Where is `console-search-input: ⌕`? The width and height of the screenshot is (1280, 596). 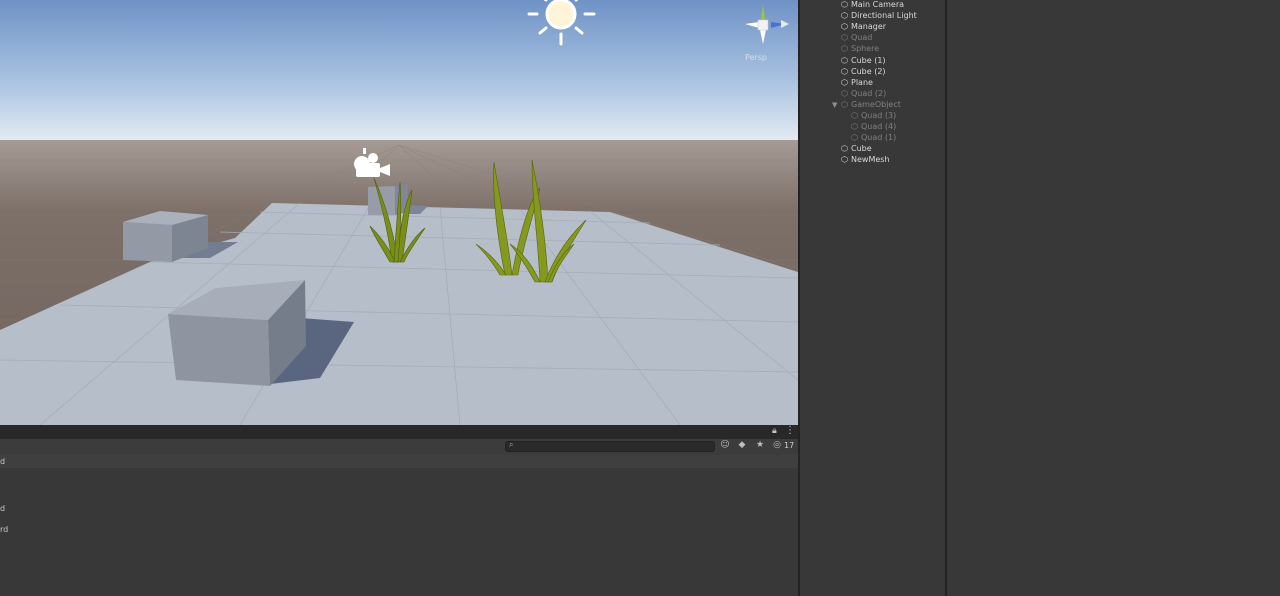 console-search-input: ⌕ is located at coordinates (610, 446).